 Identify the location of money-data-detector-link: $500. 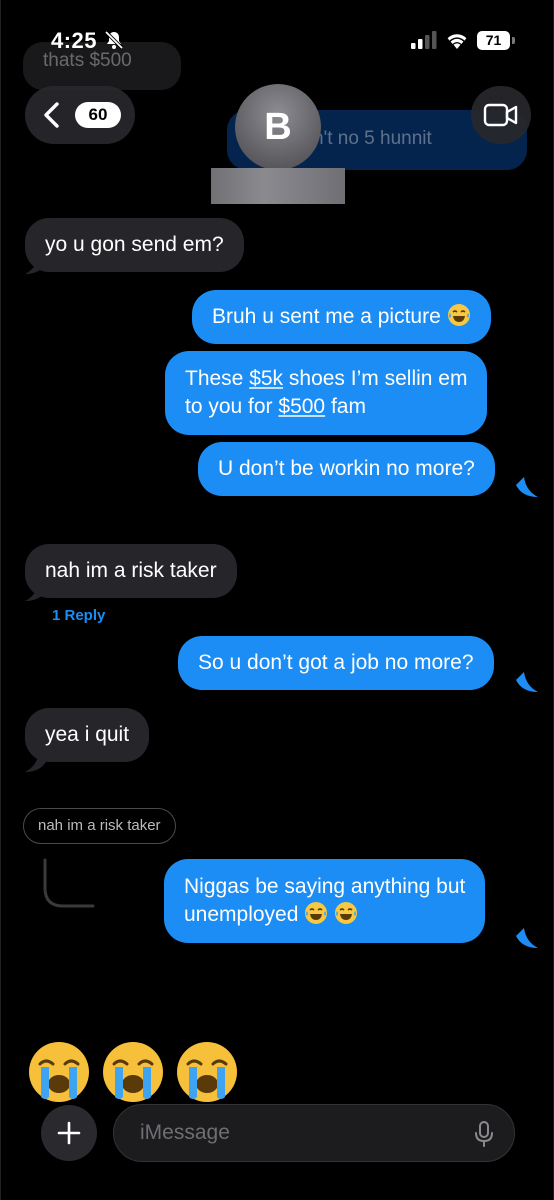
(301, 406).